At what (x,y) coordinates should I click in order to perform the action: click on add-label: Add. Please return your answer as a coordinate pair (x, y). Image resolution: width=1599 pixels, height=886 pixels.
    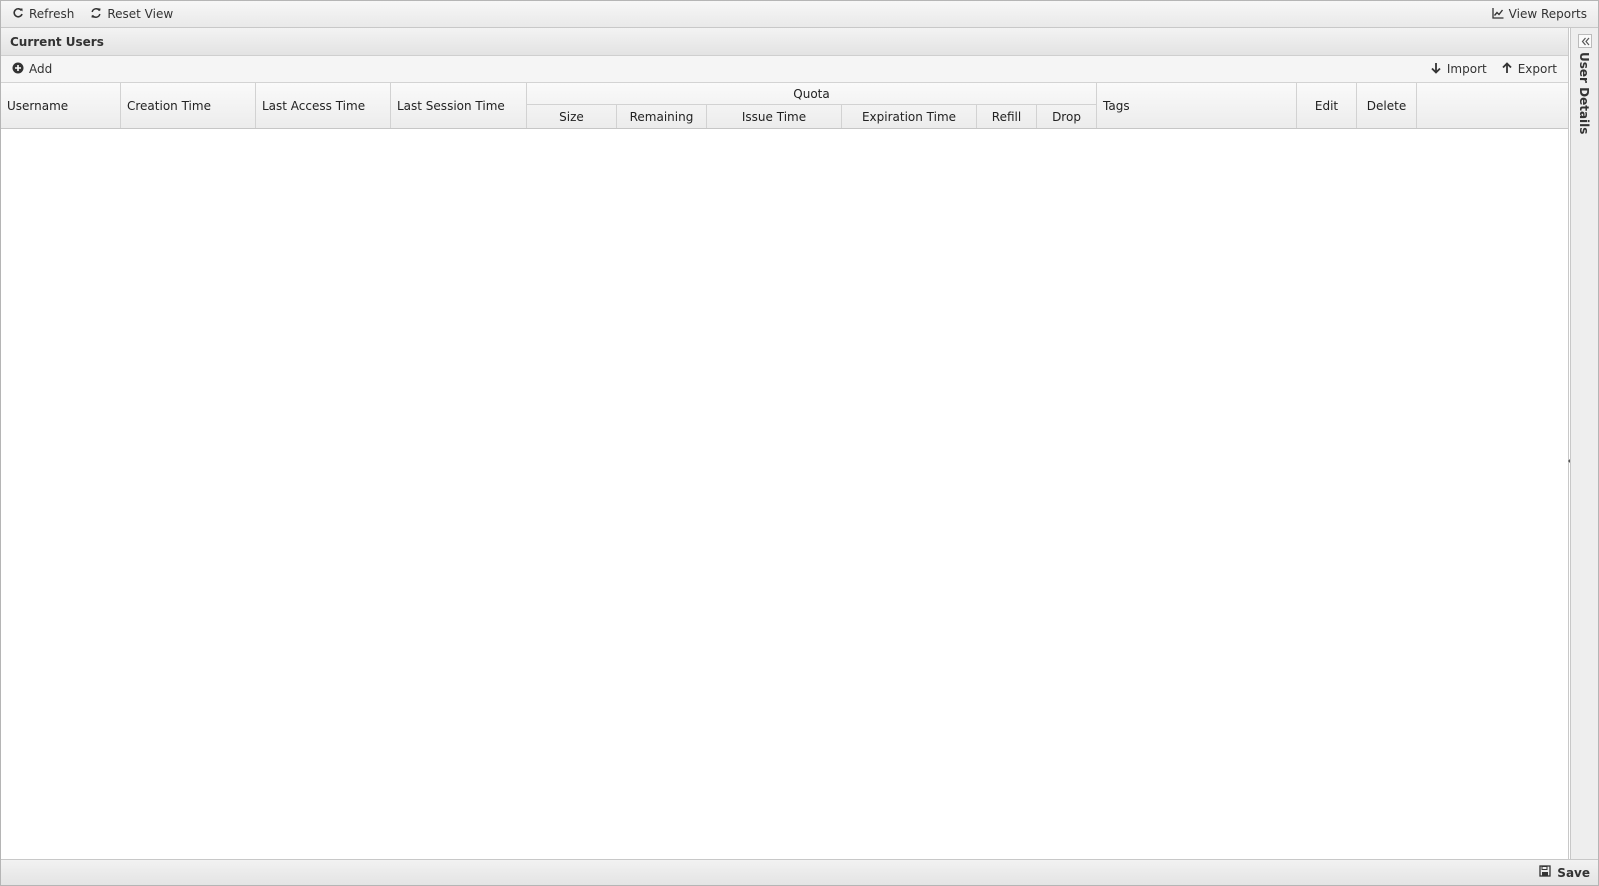
    Looking at the image, I should click on (41, 69).